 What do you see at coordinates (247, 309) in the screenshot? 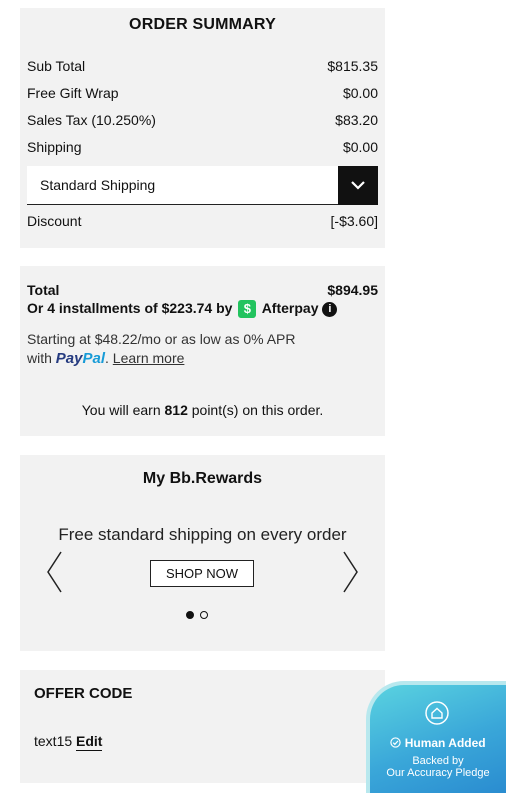
I see `afterpay-icon: $` at bounding box center [247, 309].